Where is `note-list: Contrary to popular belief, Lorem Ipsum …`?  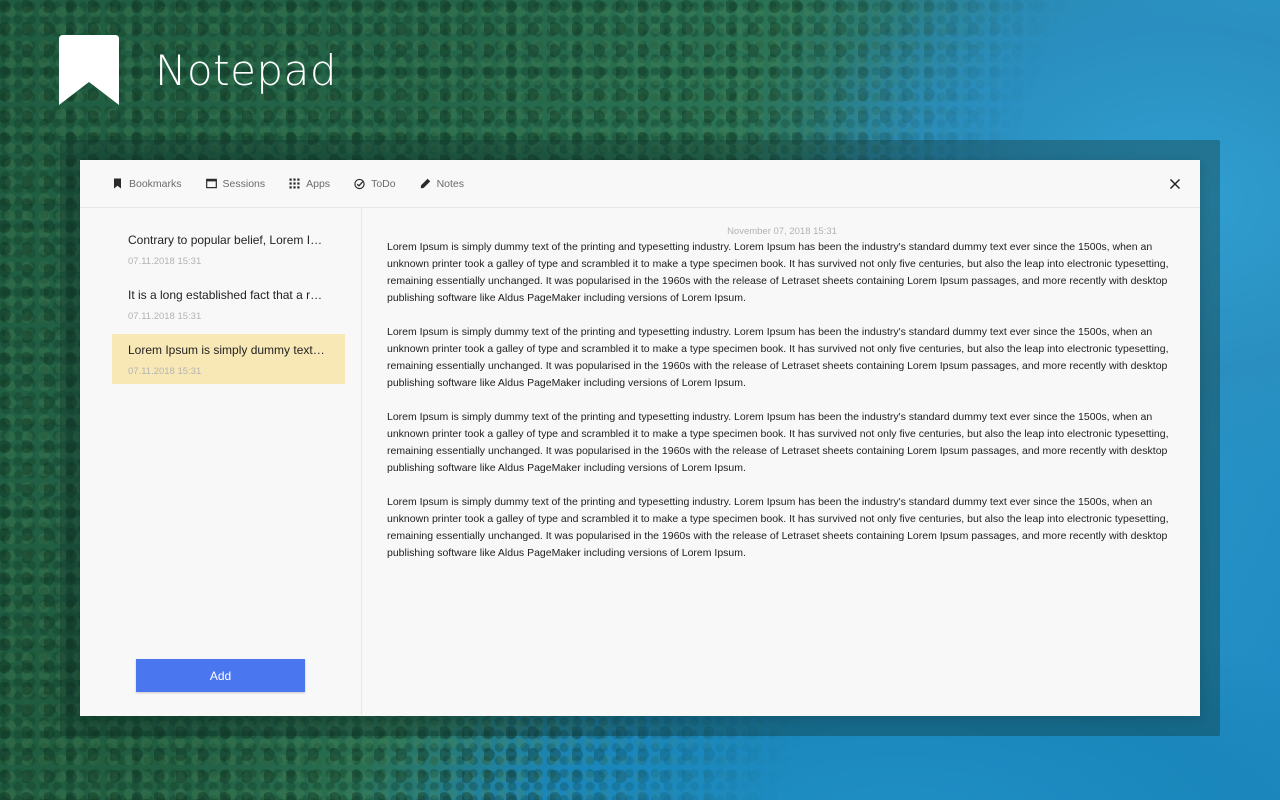
note-list: Contrary to popular belief, Lorem Ipsum … is located at coordinates (228, 304).